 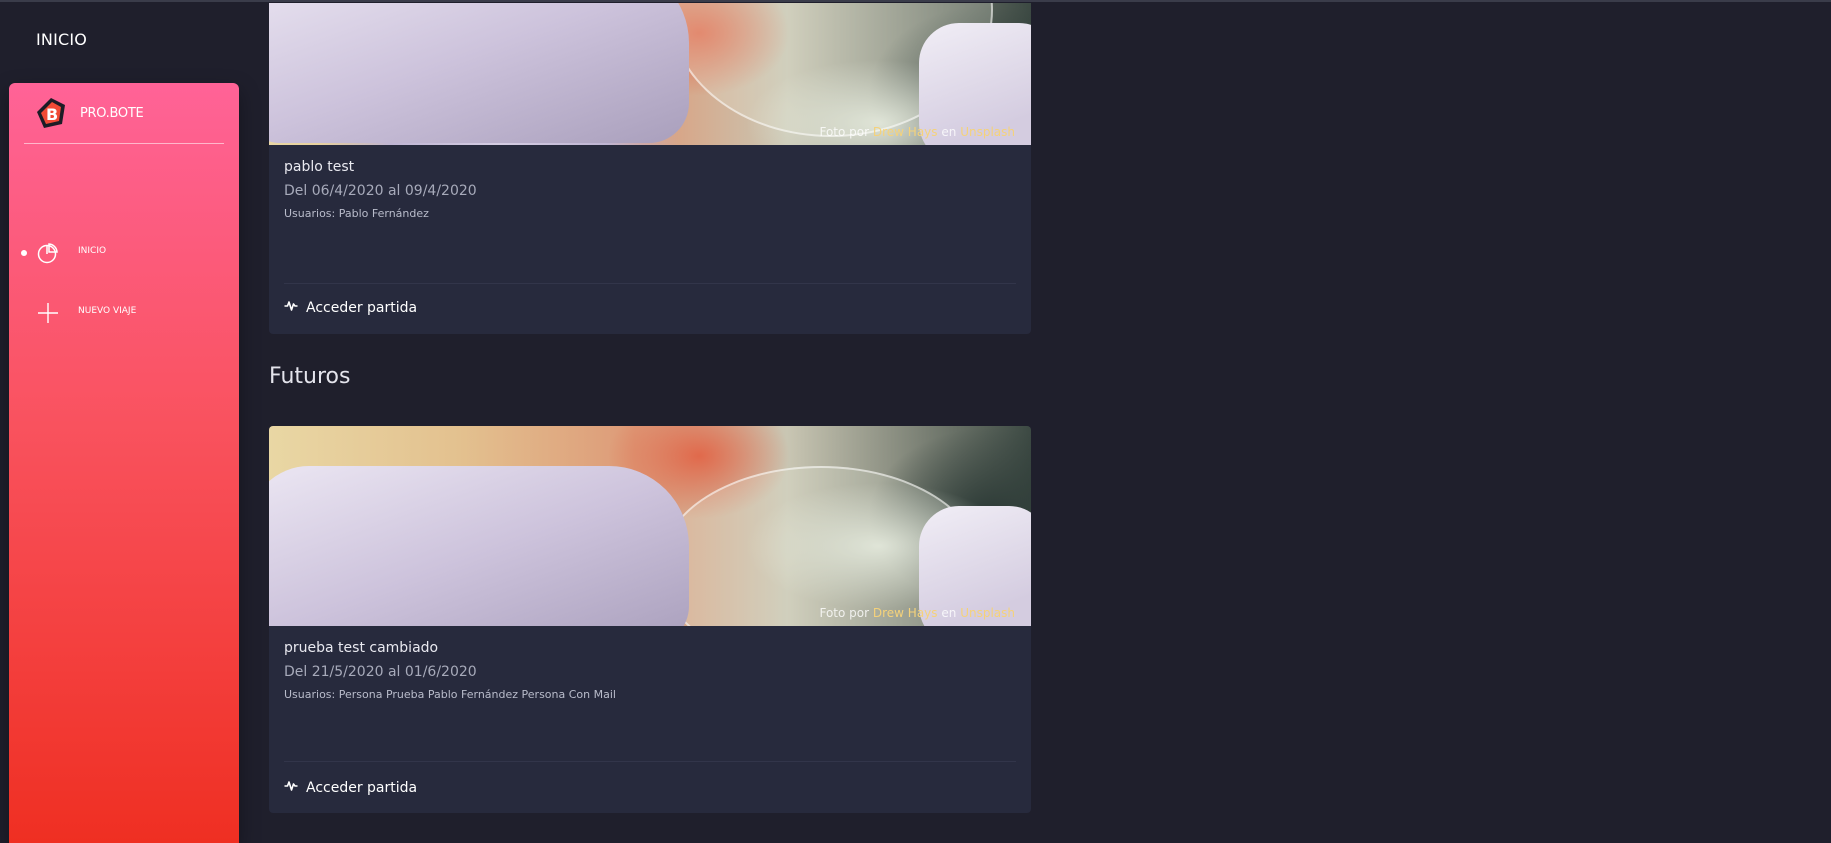 I want to click on trip-title: prueba test cambiado, so click(x=361, y=648).